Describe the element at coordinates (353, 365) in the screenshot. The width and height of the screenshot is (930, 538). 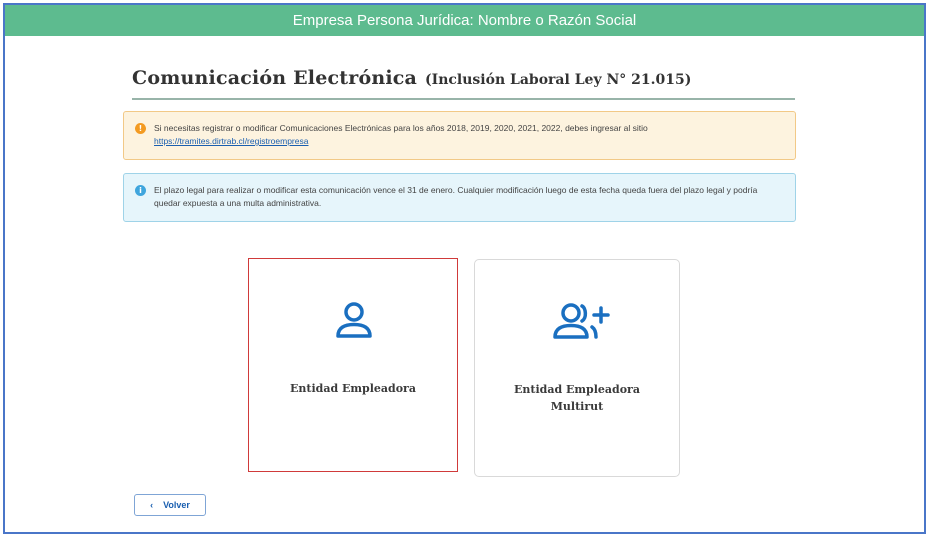
I see `option-card-entidad-empleadora: Entidad Empleadora` at that location.